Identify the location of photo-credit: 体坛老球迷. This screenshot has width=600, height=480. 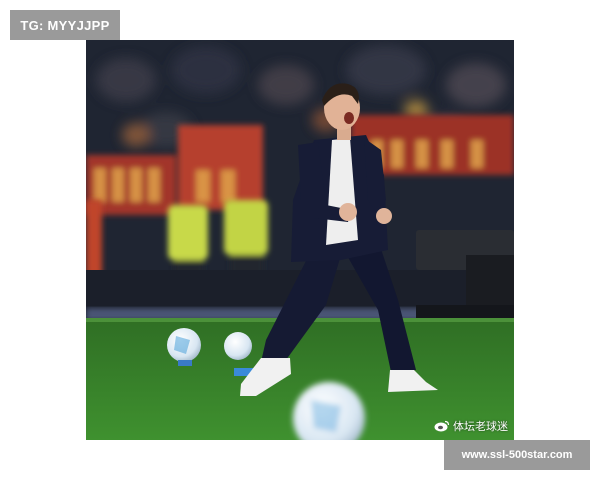
(471, 426).